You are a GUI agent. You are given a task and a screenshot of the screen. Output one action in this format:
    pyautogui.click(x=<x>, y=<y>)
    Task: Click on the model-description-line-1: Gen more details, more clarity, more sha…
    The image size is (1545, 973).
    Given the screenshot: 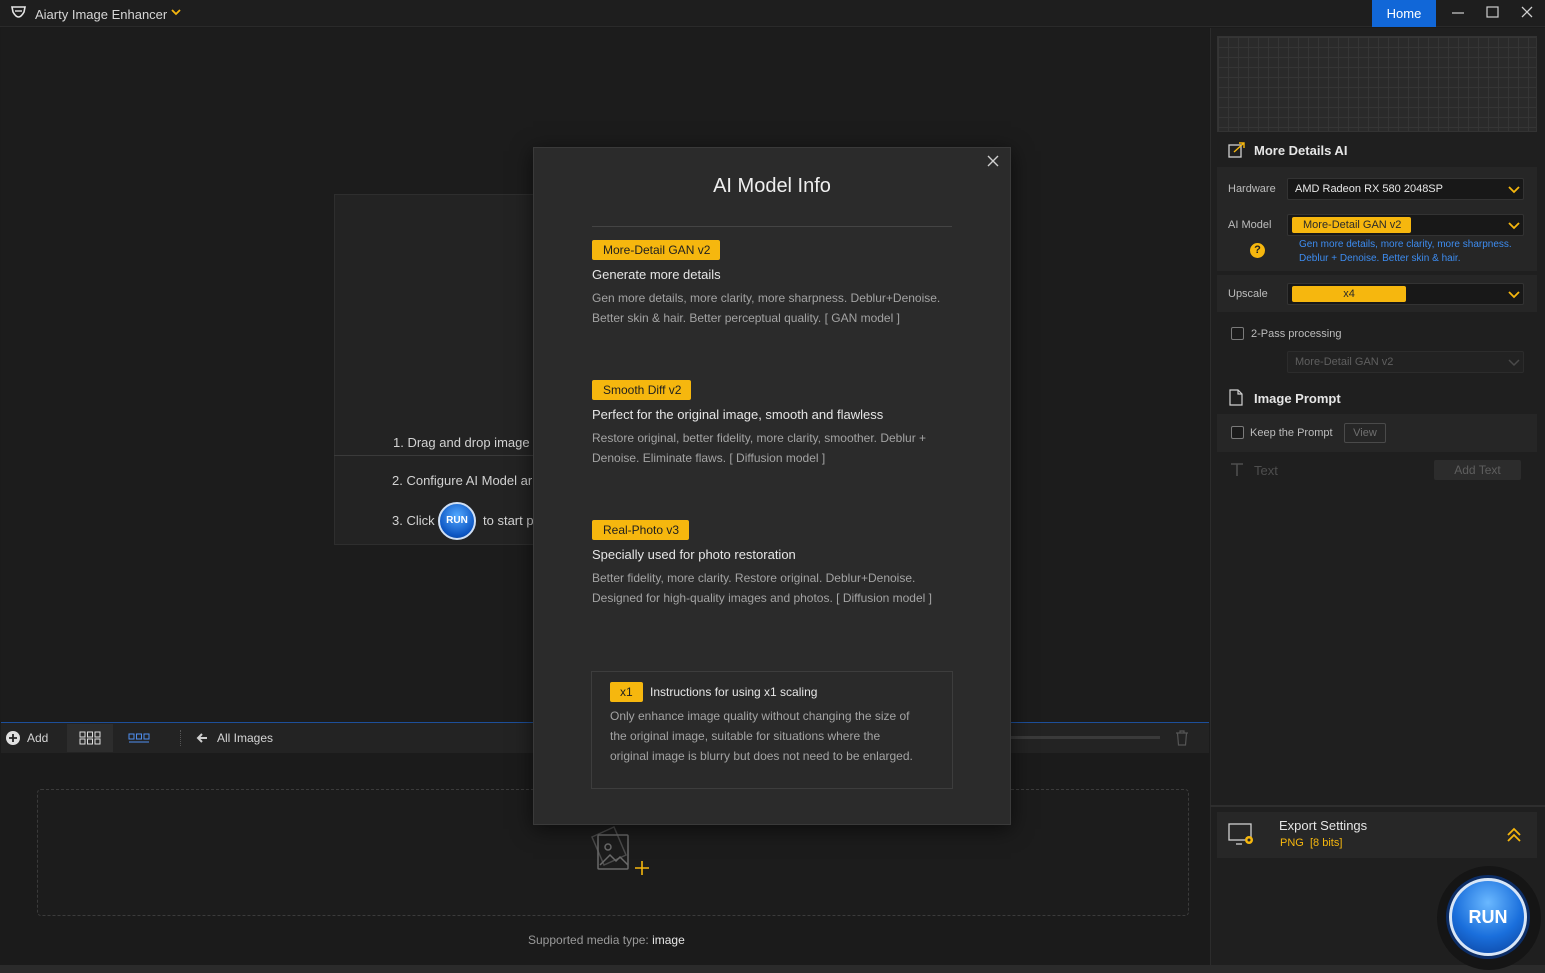 What is the action you would take?
    pyautogui.click(x=766, y=298)
    